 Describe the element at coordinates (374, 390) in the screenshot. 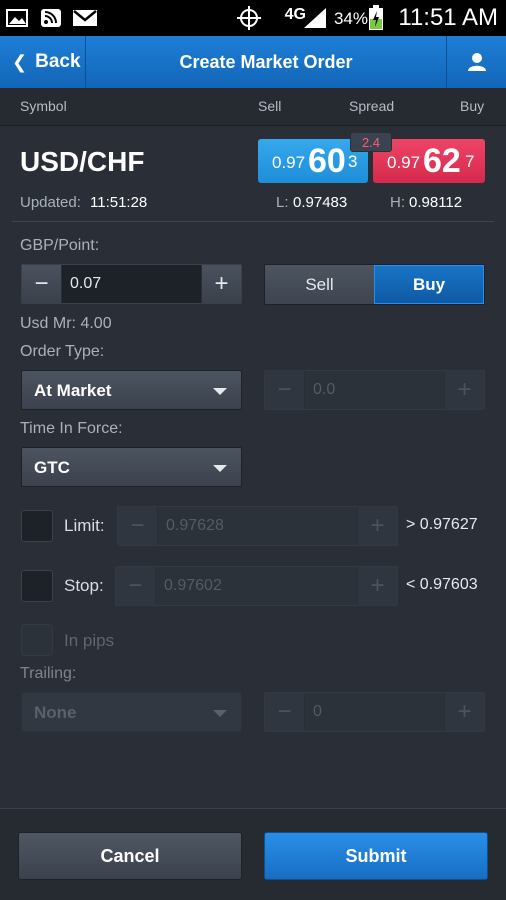

I see `order-price-stepper: − 0.0 +` at that location.